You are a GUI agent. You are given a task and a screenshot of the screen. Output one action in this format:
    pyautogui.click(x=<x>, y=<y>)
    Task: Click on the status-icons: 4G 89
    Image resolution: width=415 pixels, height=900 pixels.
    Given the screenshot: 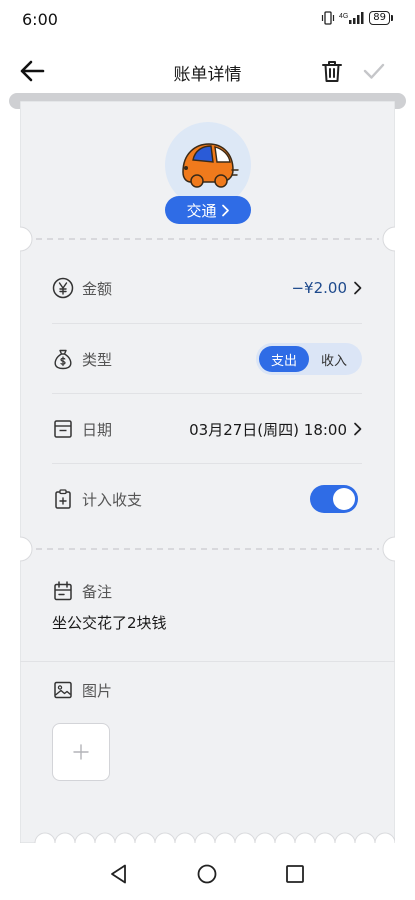 What is the action you would take?
    pyautogui.click(x=357, y=18)
    